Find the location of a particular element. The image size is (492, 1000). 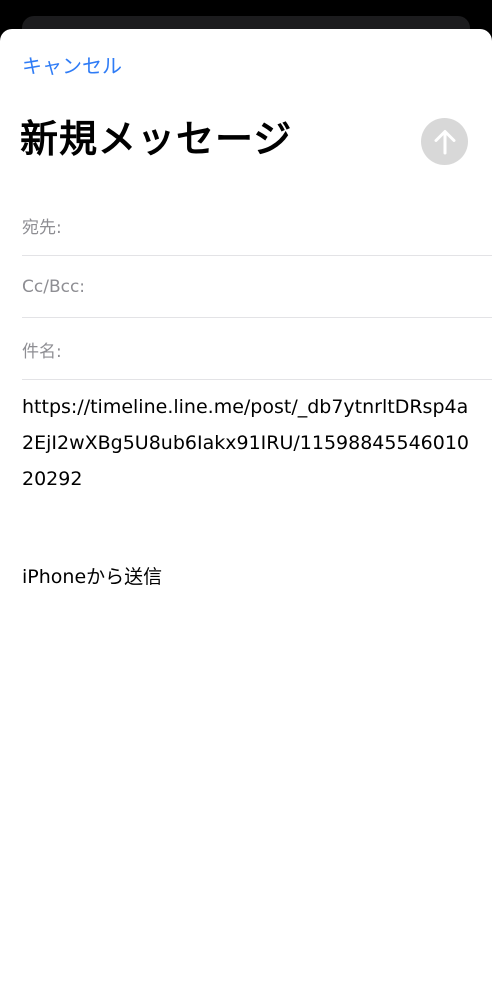

to-field: 宛先: is located at coordinates (257, 225).